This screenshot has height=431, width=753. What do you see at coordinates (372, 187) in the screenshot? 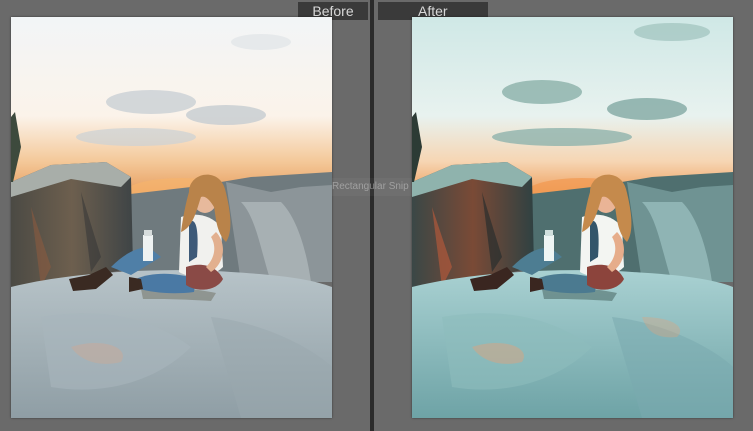
I see `snip-overlay-text: Rectangular Snip` at bounding box center [372, 187].